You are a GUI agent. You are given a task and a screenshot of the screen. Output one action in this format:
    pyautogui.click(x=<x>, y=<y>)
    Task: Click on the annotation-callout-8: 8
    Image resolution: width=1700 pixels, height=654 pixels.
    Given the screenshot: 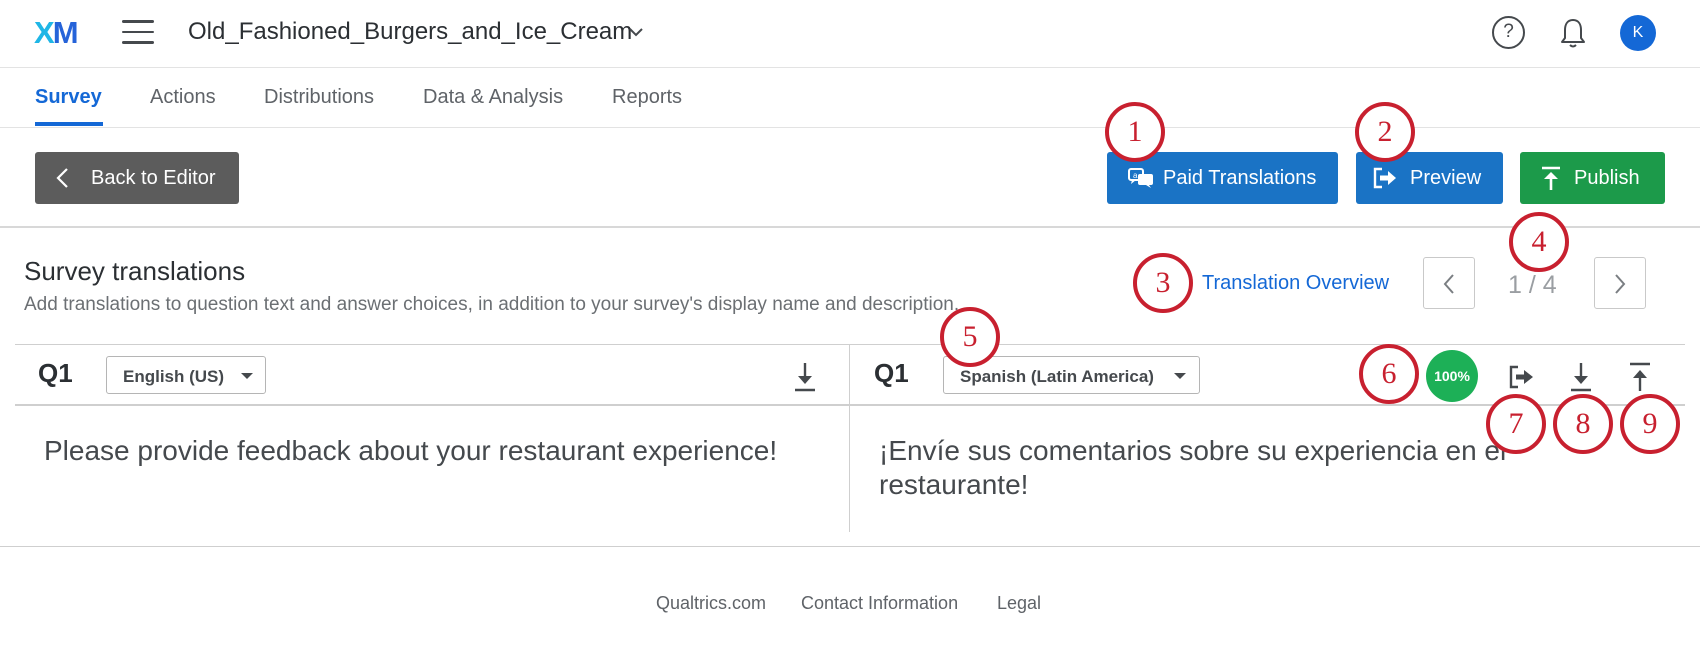 What is the action you would take?
    pyautogui.click(x=1583, y=424)
    